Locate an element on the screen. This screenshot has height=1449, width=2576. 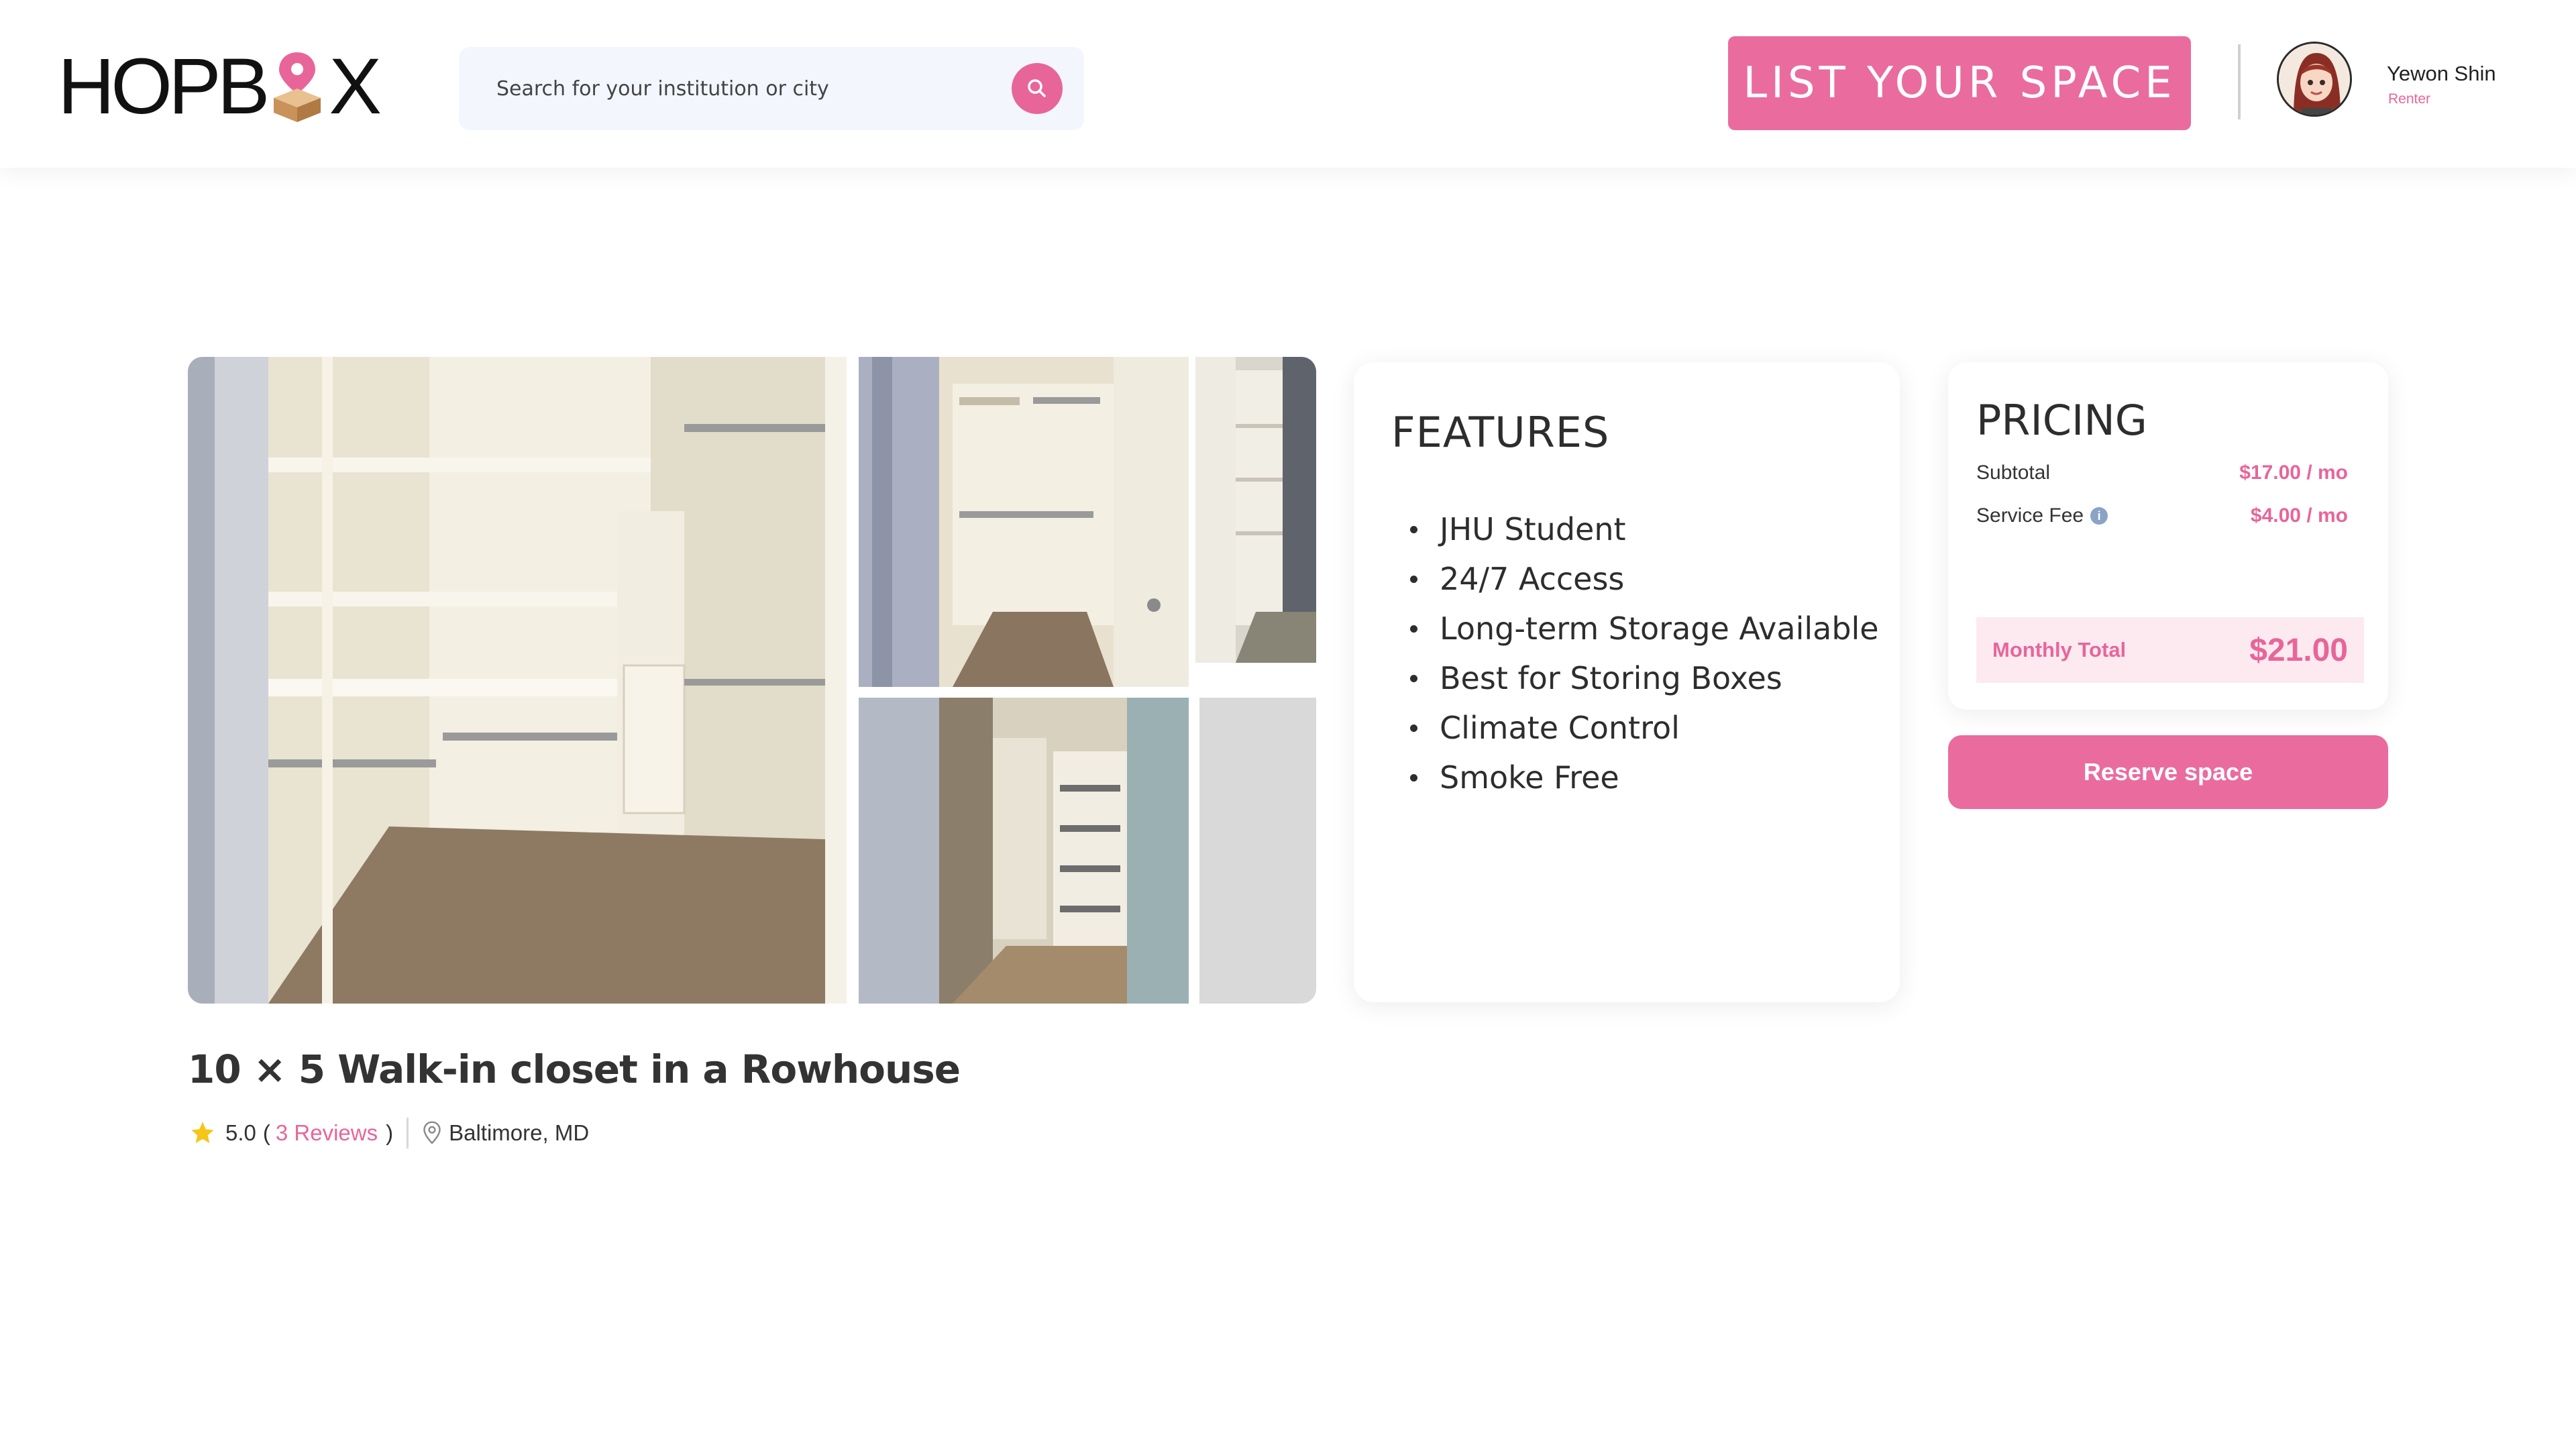
feature-item: Climate Control is located at coordinates (1644, 728).